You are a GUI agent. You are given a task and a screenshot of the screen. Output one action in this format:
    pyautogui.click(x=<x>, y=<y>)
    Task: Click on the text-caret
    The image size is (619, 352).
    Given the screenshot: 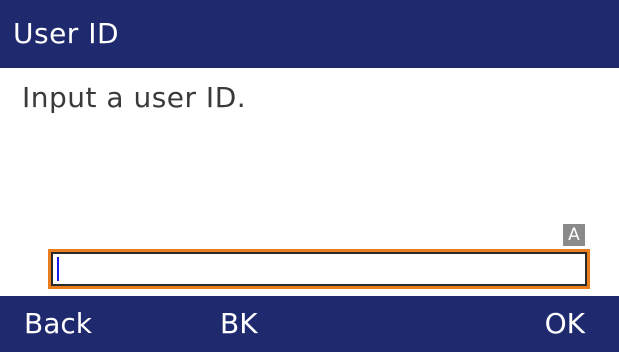 What is the action you would take?
    pyautogui.click(x=58, y=269)
    